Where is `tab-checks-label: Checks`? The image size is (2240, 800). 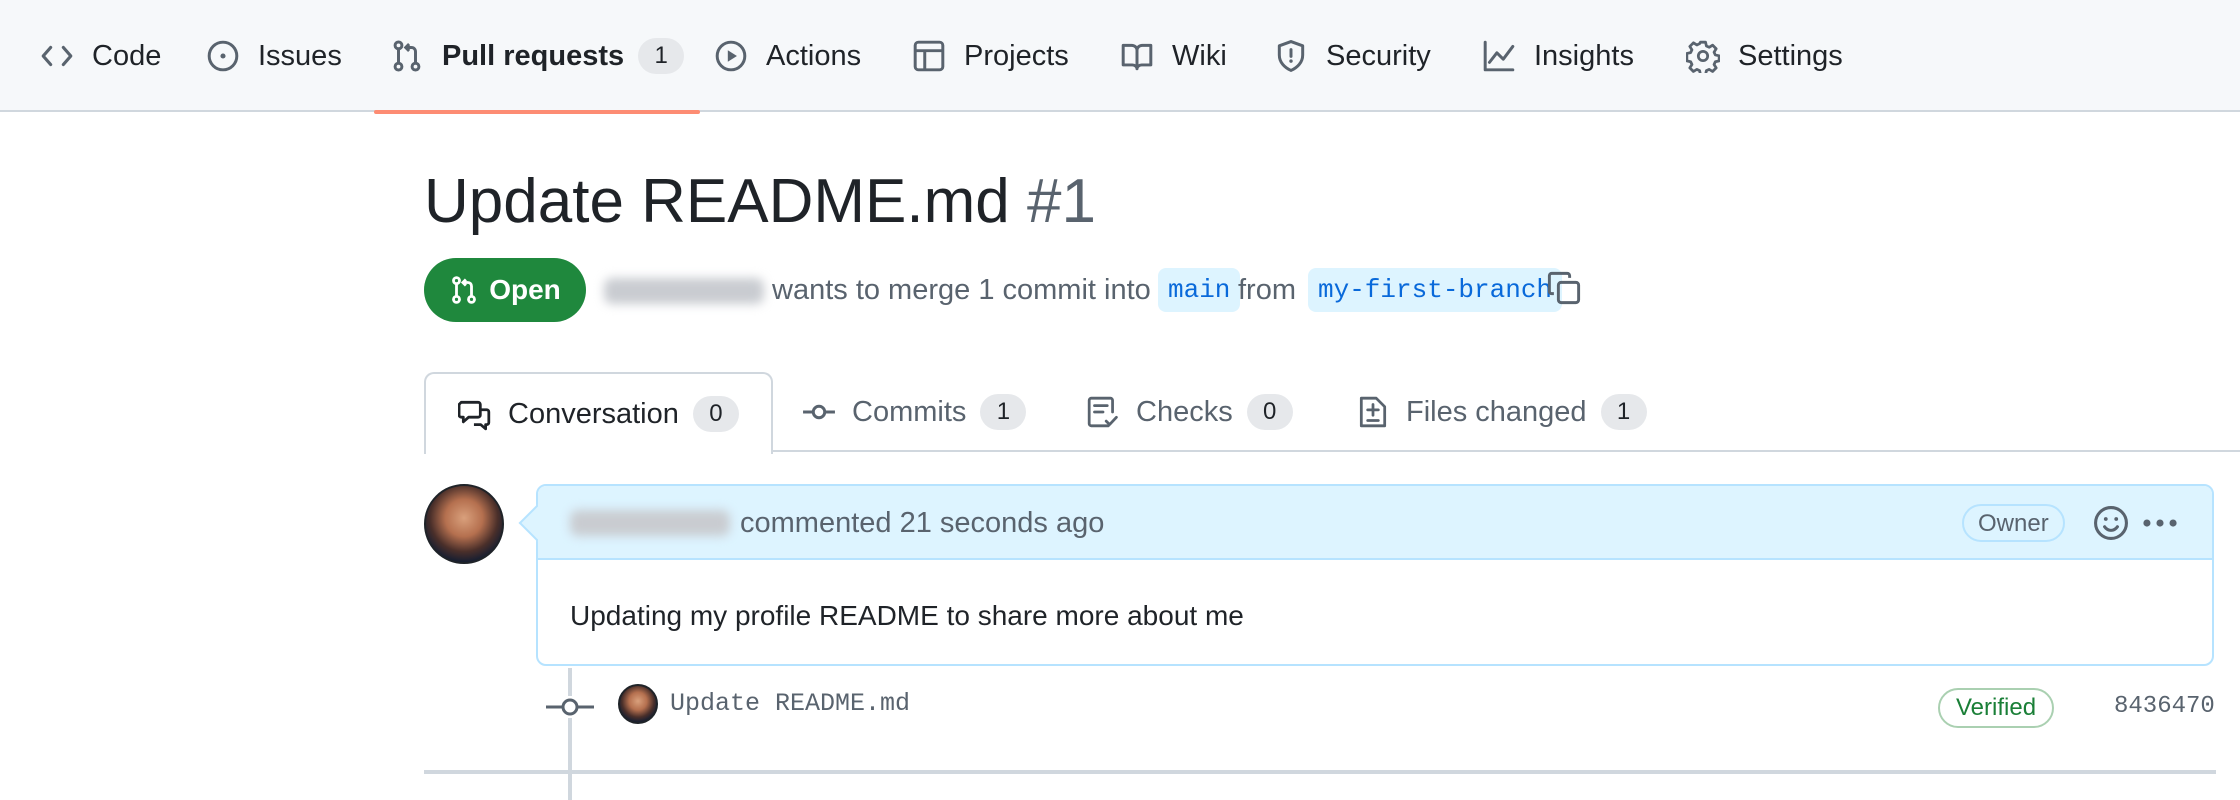 tab-checks-label: Checks is located at coordinates (1184, 411).